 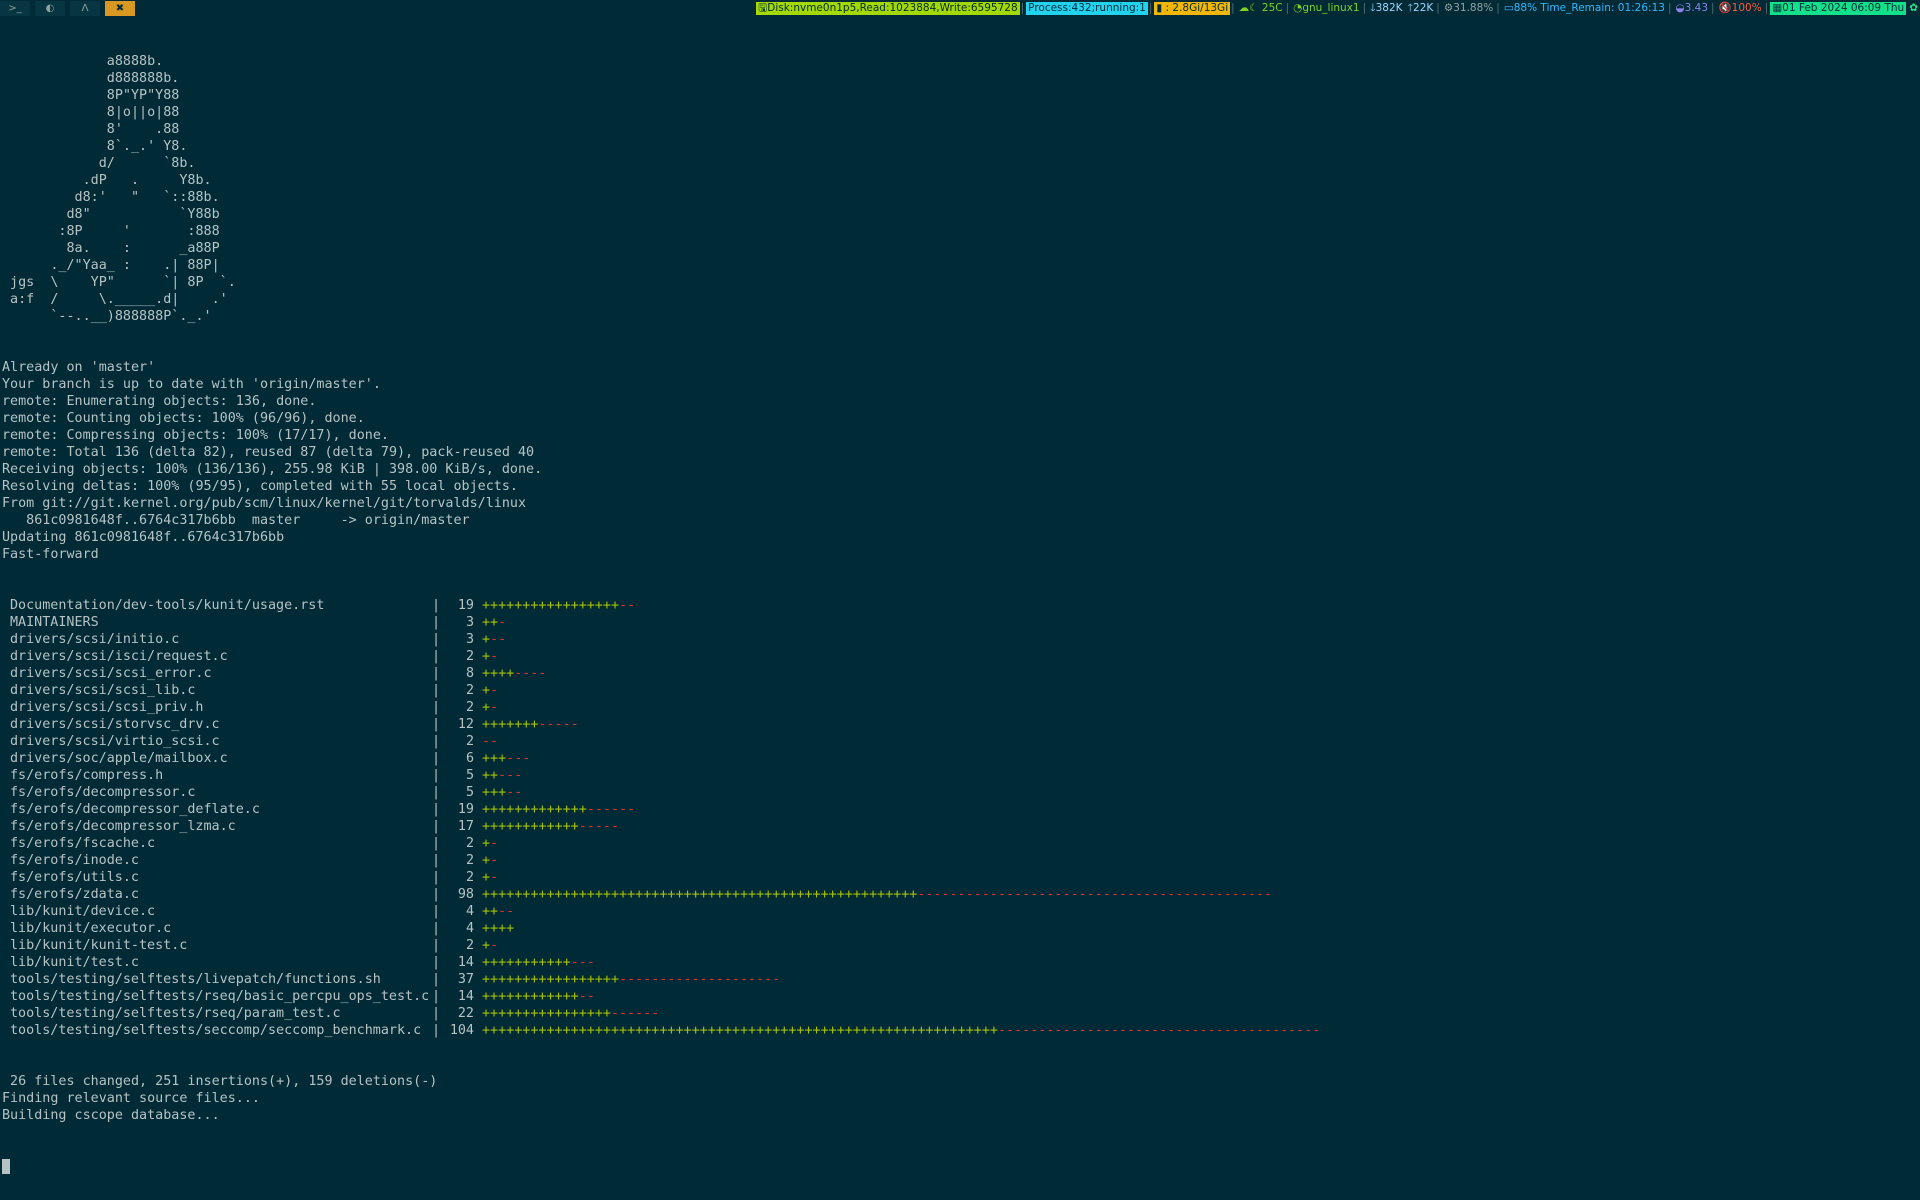 I want to click on workspace-1: >_, so click(x=15, y=8).